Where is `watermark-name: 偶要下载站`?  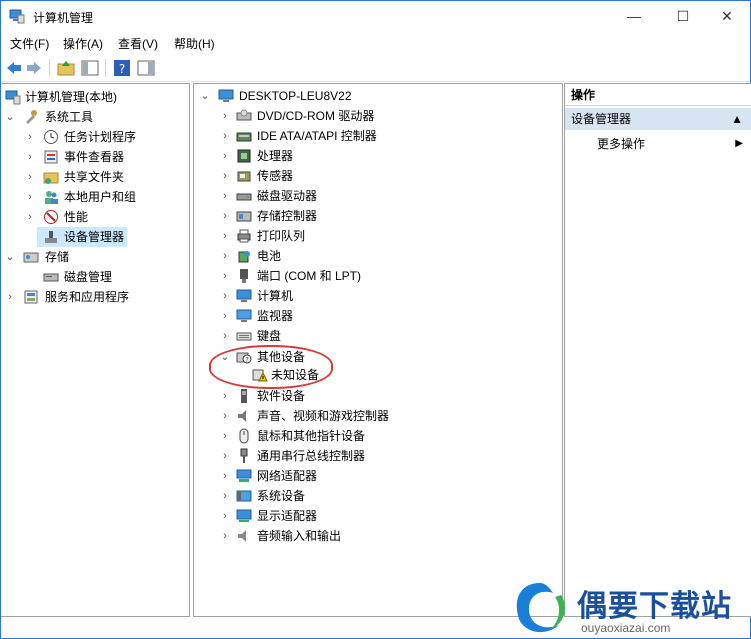
watermark-name: 偶要下载站 is located at coordinates (654, 606).